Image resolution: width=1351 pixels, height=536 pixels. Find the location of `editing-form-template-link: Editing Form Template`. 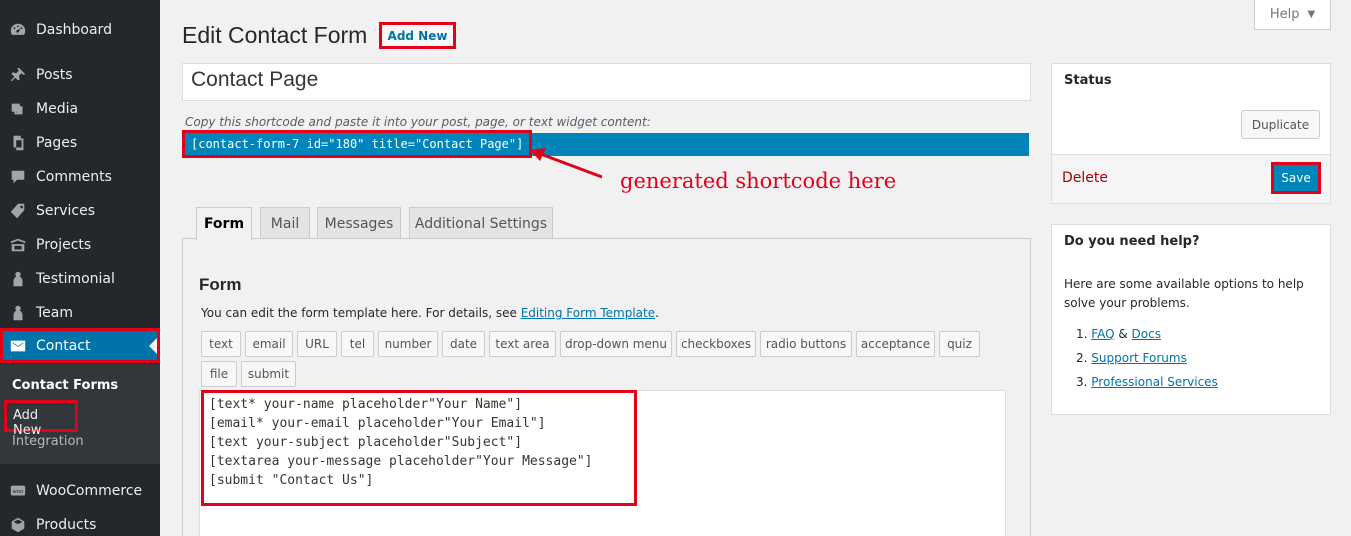

editing-form-template-link: Editing Form Template is located at coordinates (588, 313).